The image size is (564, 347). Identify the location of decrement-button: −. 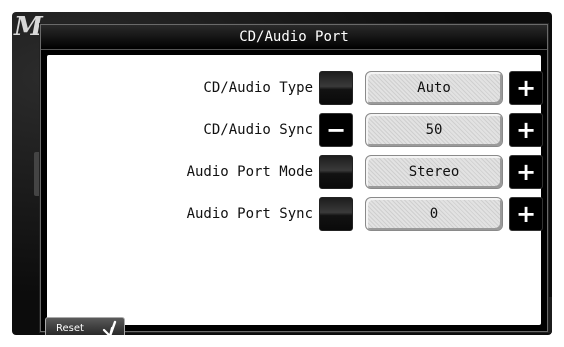
(336, 130).